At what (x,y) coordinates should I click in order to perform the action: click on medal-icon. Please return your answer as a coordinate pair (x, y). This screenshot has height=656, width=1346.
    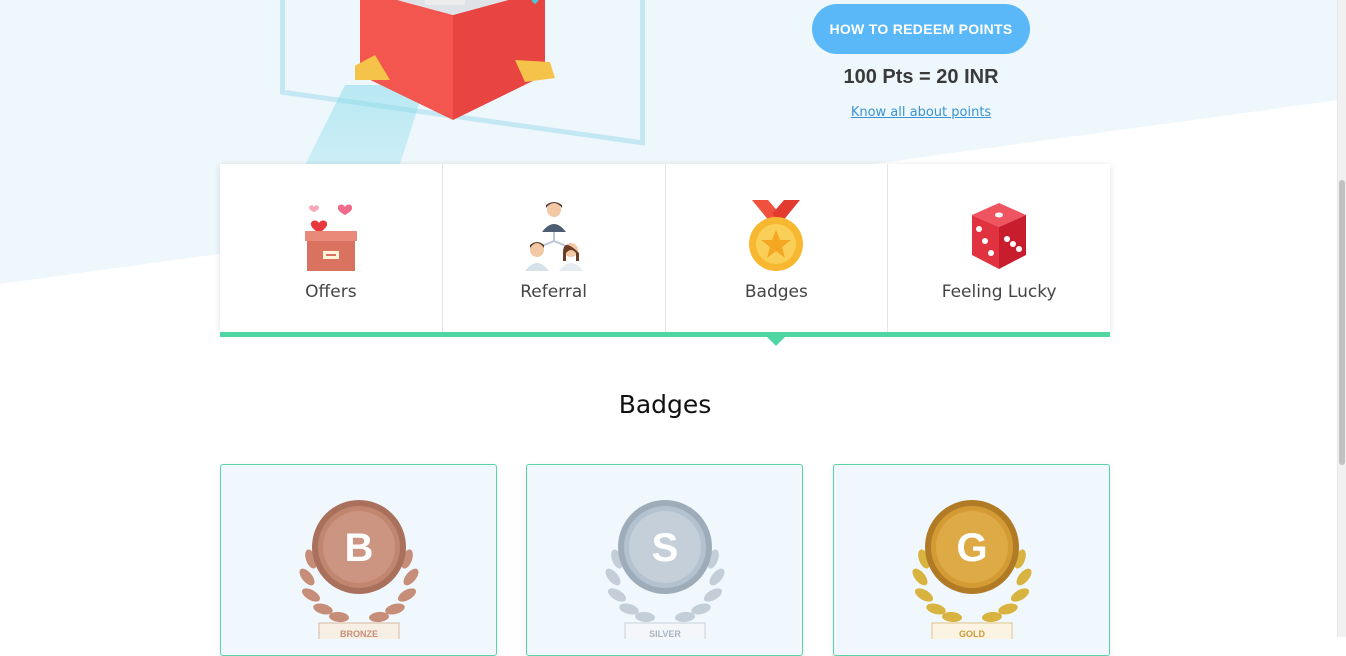
    Looking at the image, I should click on (776, 236).